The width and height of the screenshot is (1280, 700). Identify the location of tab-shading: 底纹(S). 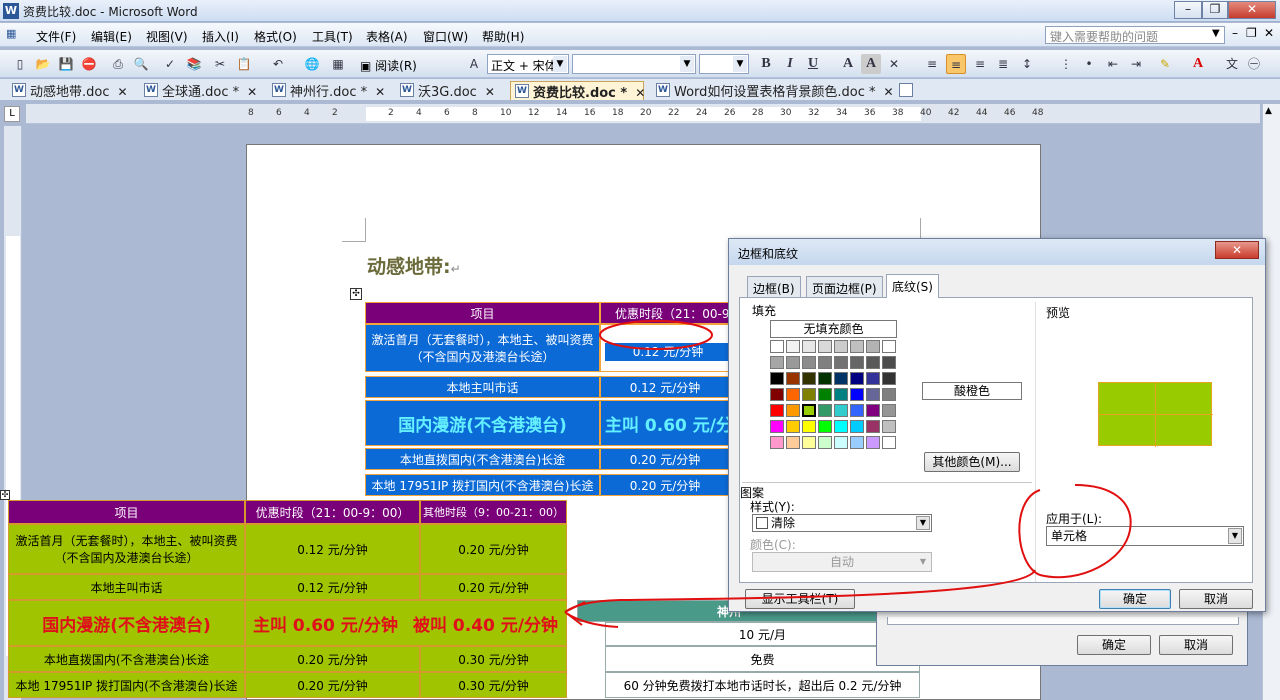
(912, 286).